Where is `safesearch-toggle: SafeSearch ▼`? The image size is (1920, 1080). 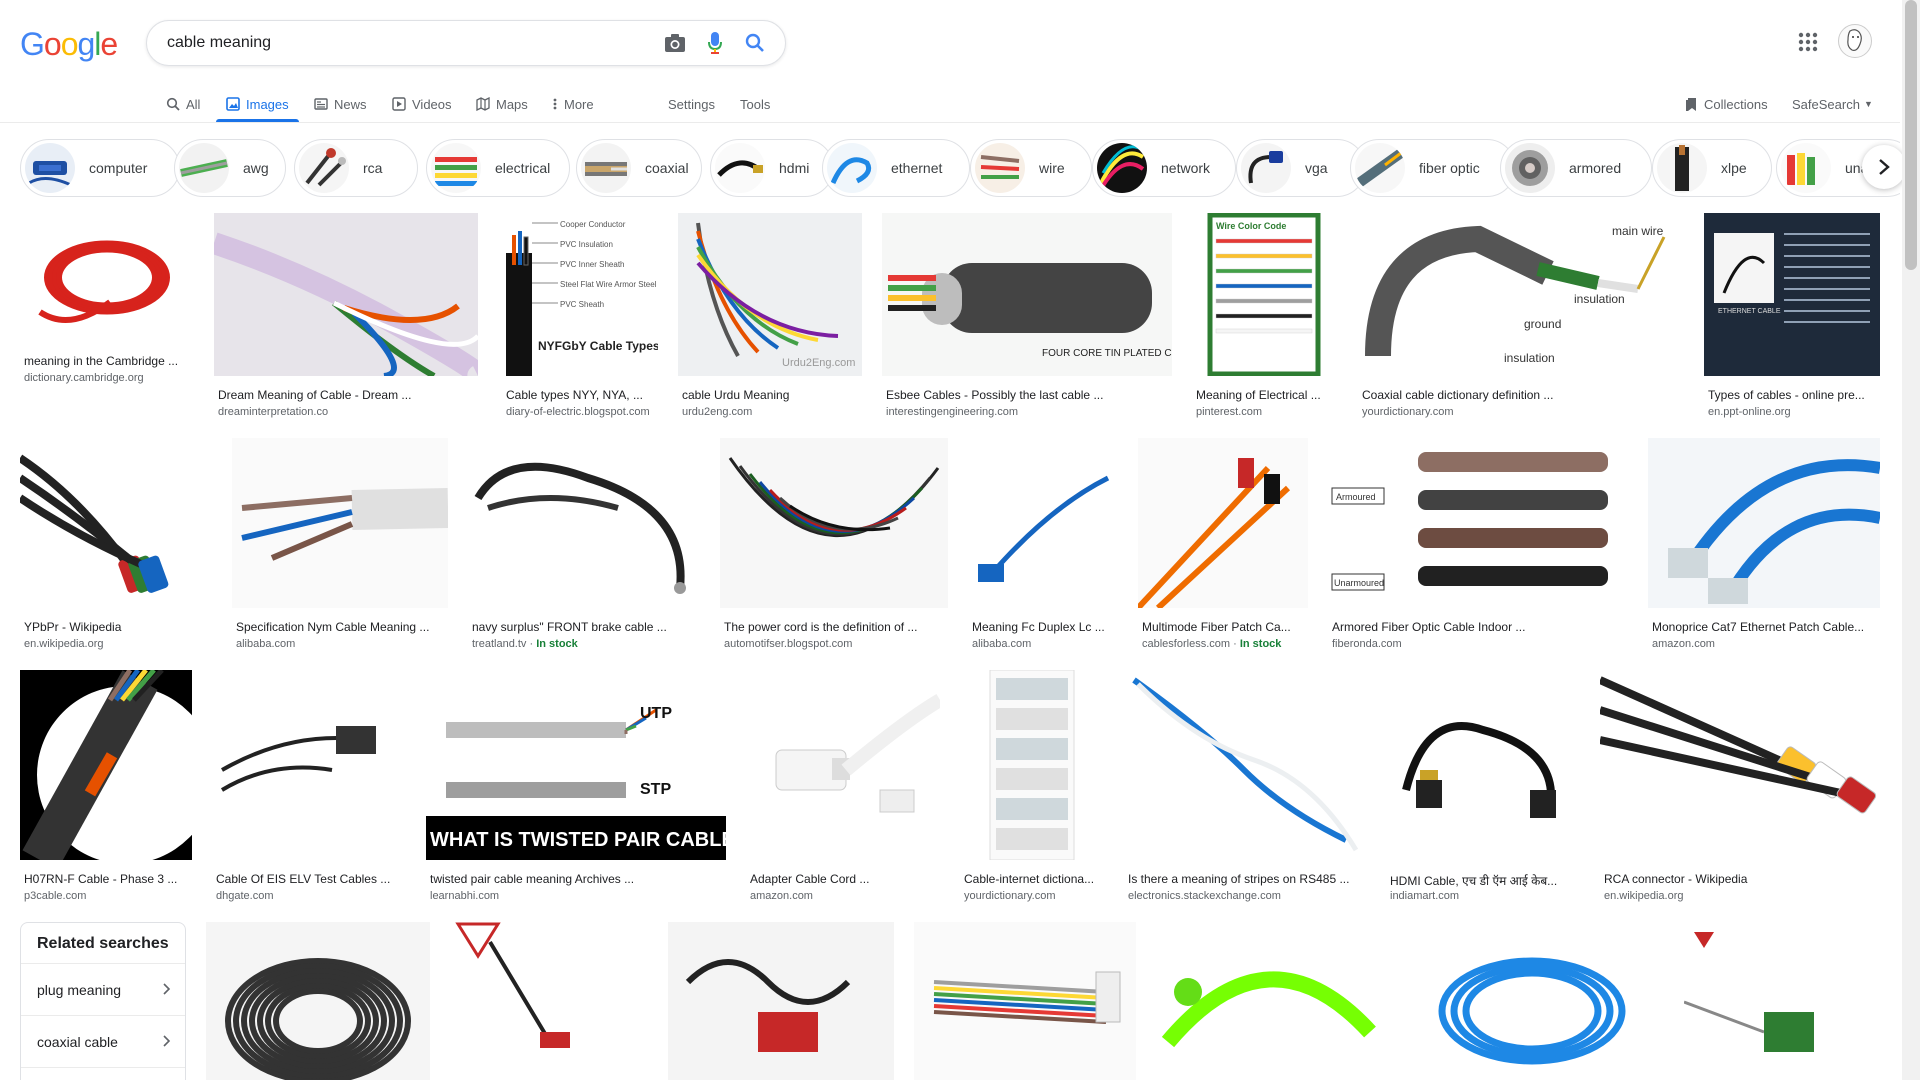 safesearch-toggle: SafeSearch ▼ is located at coordinates (1832, 104).